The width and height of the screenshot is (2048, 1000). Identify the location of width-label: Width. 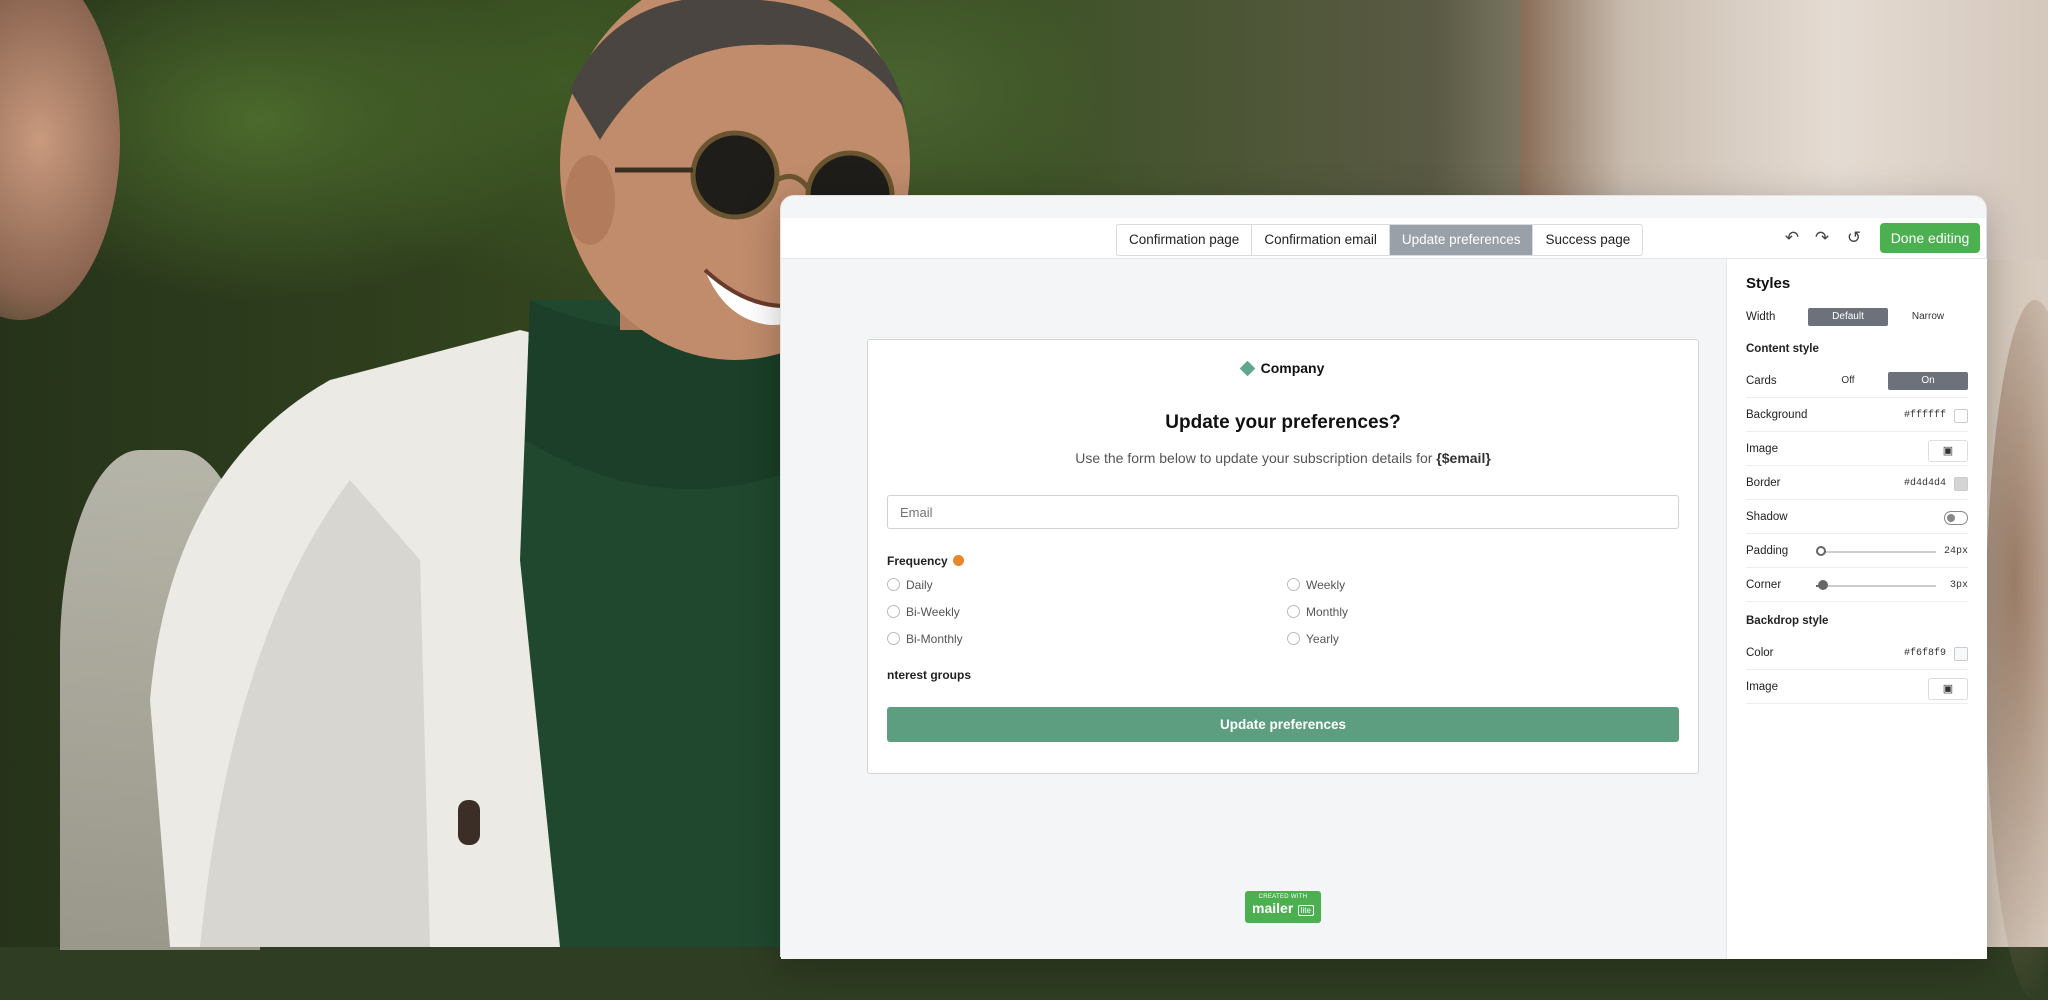
(1761, 317).